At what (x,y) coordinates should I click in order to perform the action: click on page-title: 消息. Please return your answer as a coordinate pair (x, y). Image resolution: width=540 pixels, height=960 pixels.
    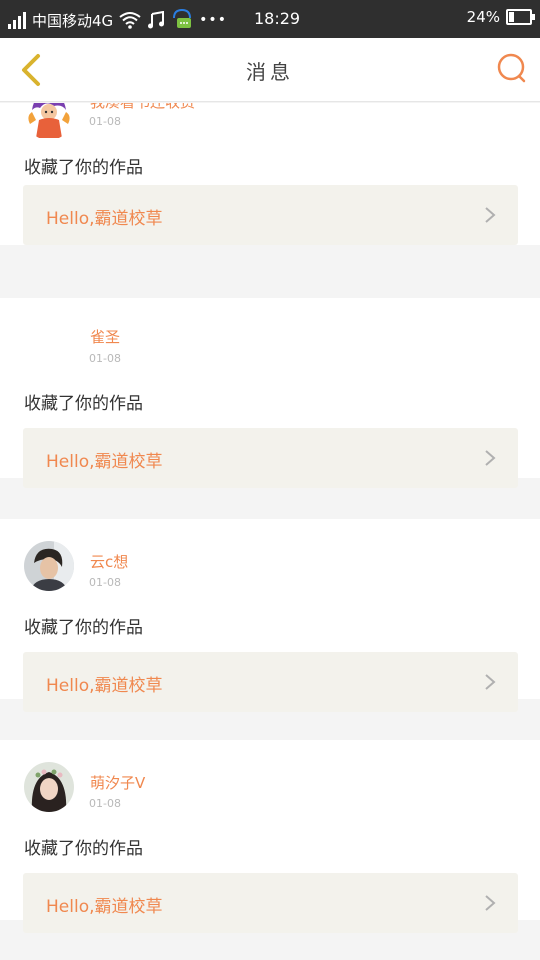
    Looking at the image, I should click on (270, 72).